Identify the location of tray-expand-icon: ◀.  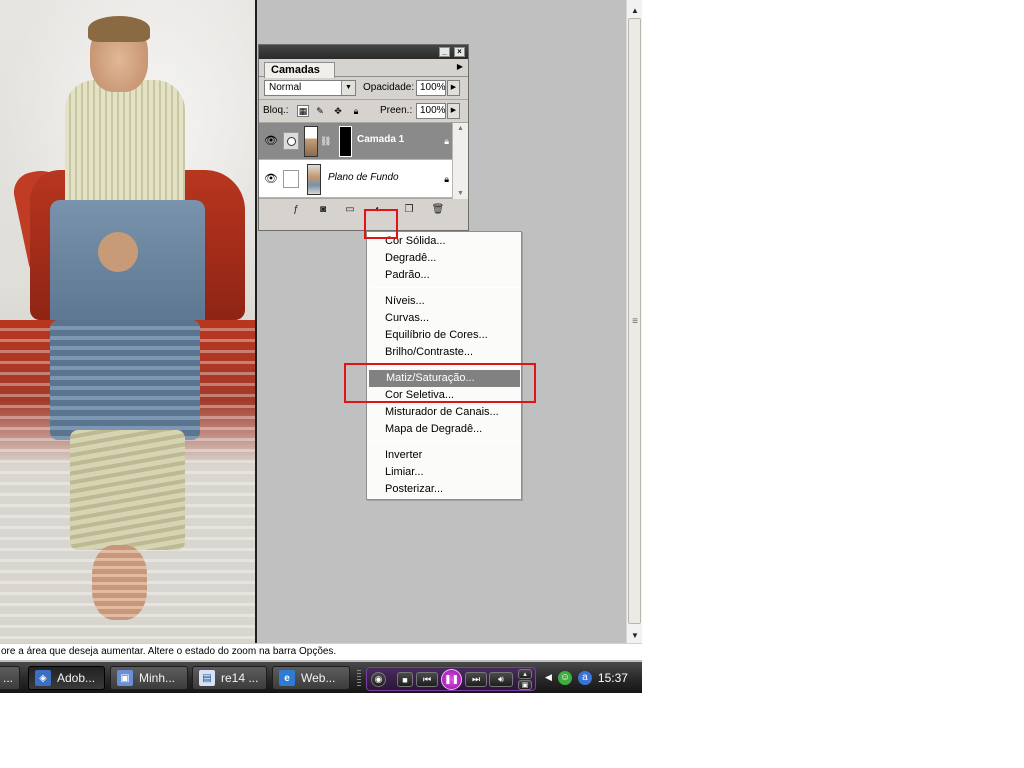
(548, 677).